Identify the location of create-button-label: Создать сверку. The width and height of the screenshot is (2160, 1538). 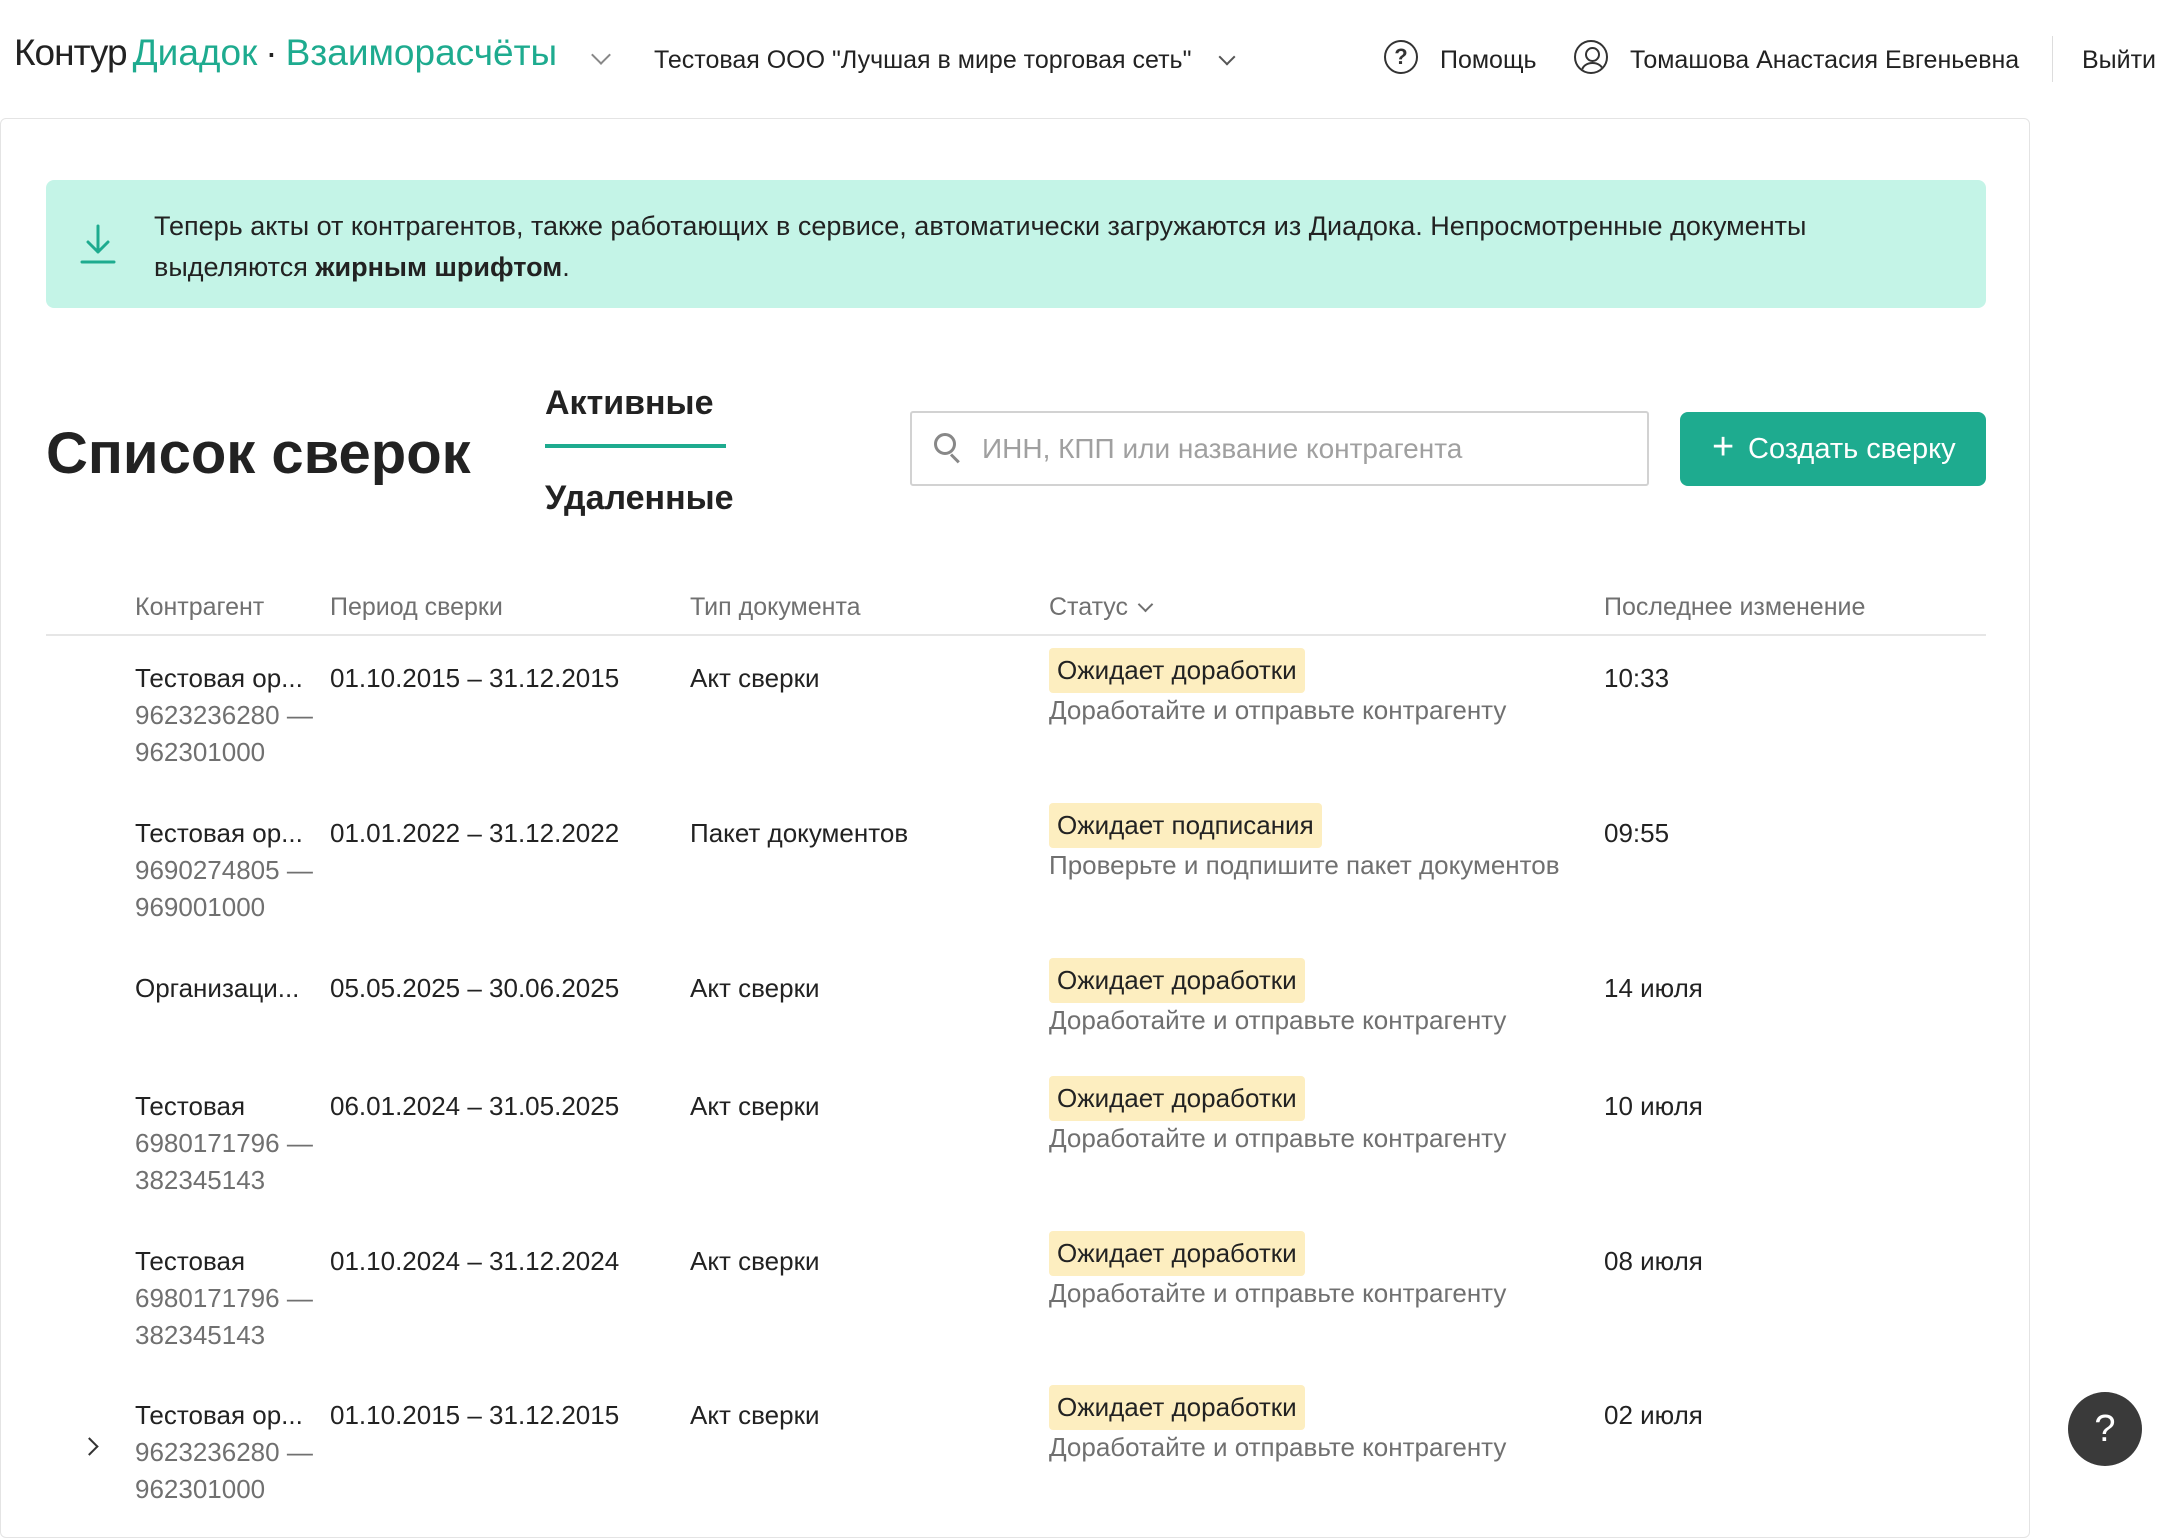
(1852, 449).